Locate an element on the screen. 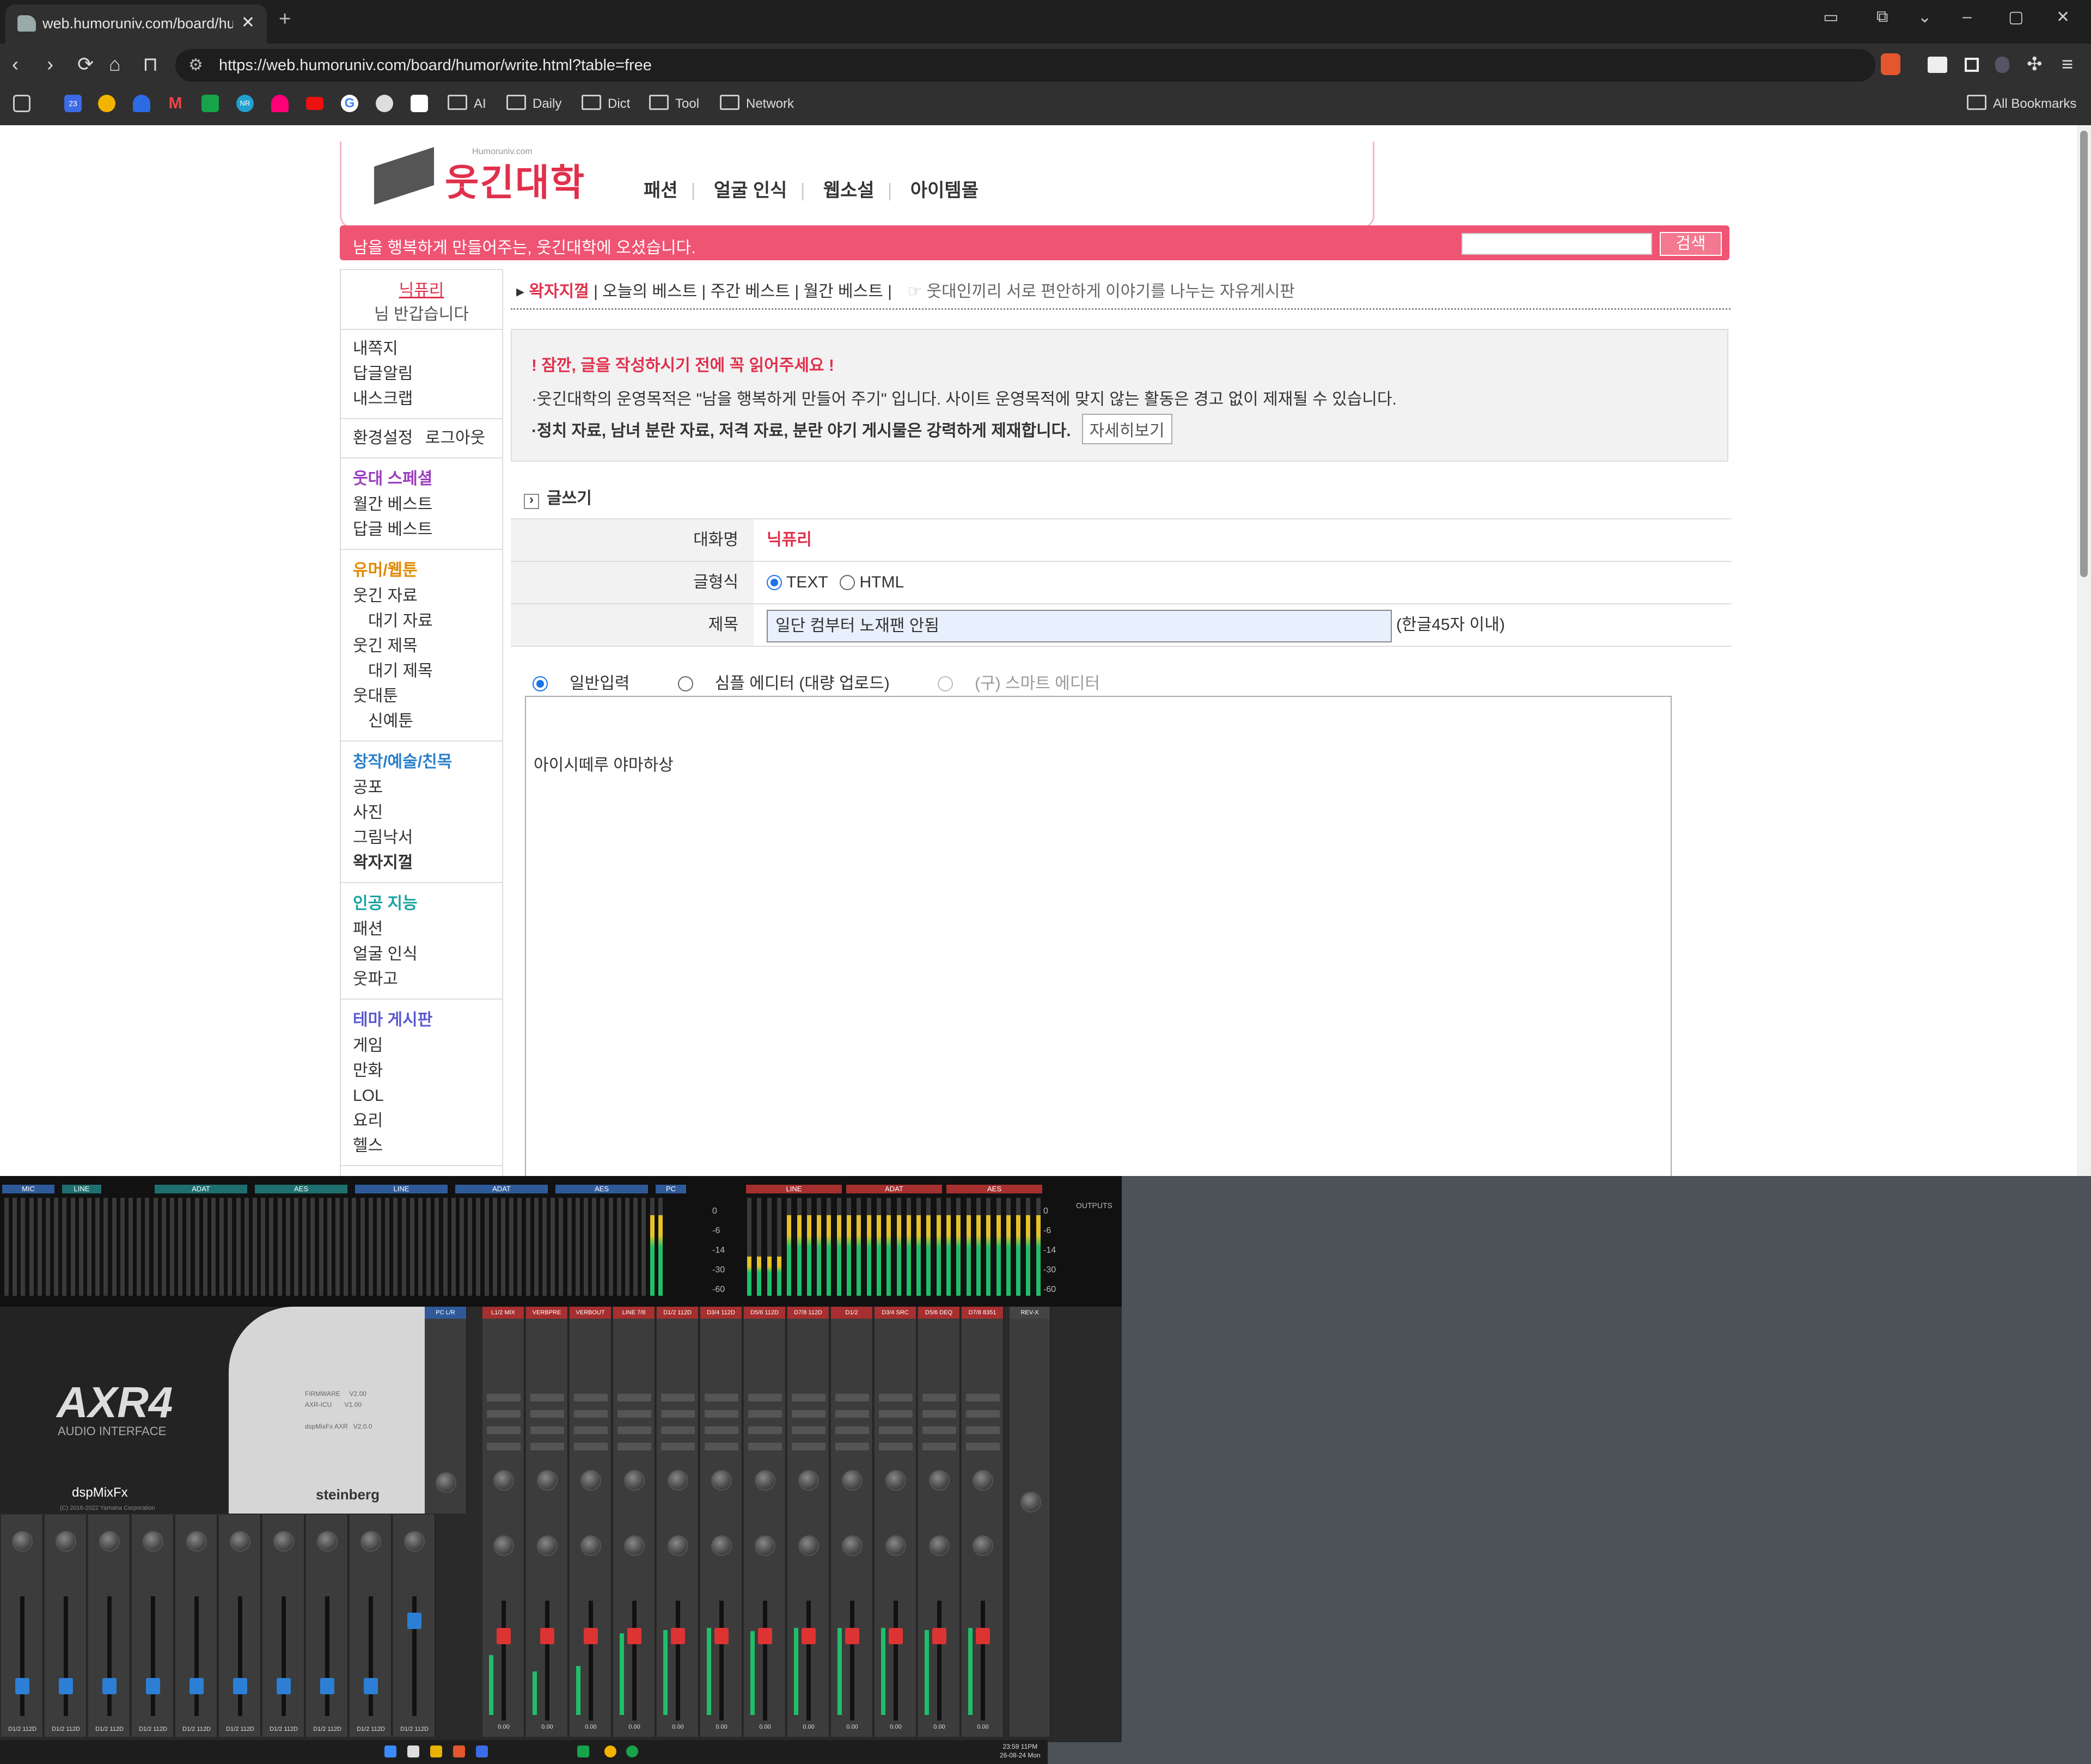 The width and height of the screenshot is (2091, 1764). new-tab-button: + is located at coordinates (285, 19).